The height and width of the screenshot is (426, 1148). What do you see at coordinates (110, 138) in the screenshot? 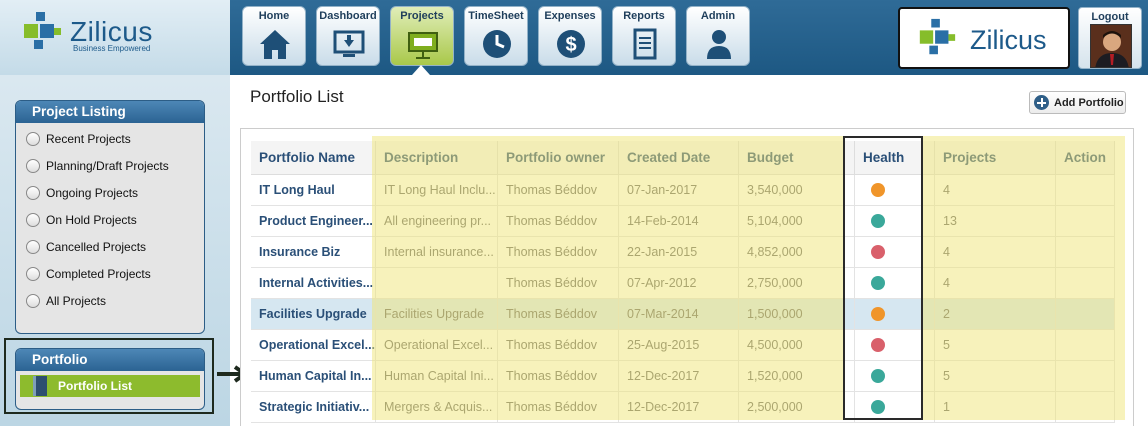
I see `sidebar-item-recent: Recent Projects` at bounding box center [110, 138].